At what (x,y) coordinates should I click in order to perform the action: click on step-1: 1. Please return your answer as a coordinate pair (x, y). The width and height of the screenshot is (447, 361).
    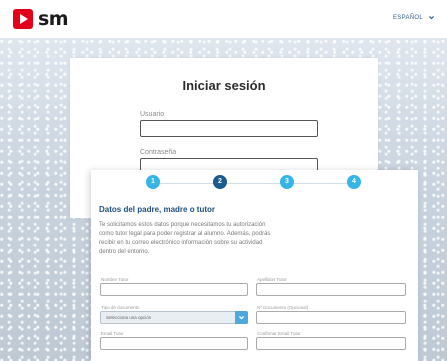
    Looking at the image, I should click on (153, 182).